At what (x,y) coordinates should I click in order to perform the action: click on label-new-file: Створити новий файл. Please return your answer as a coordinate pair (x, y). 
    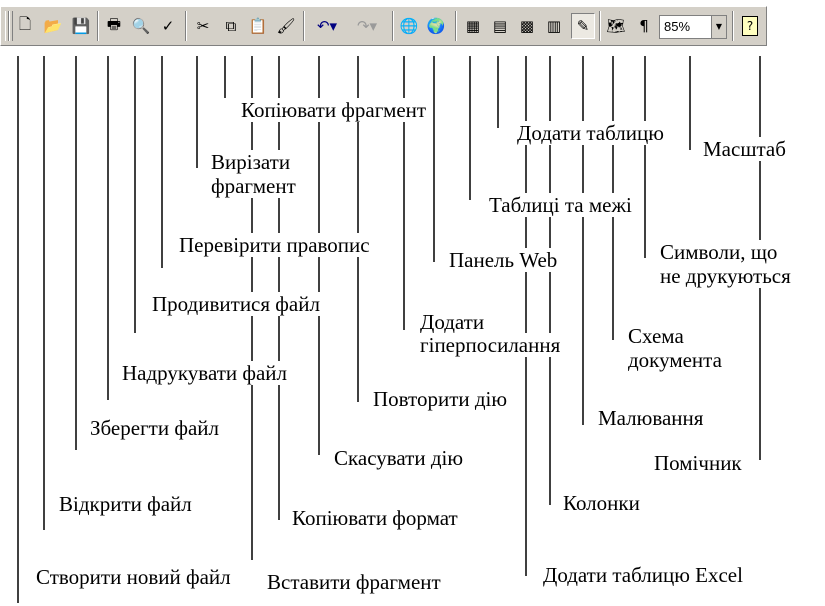
    Looking at the image, I should click on (133, 577).